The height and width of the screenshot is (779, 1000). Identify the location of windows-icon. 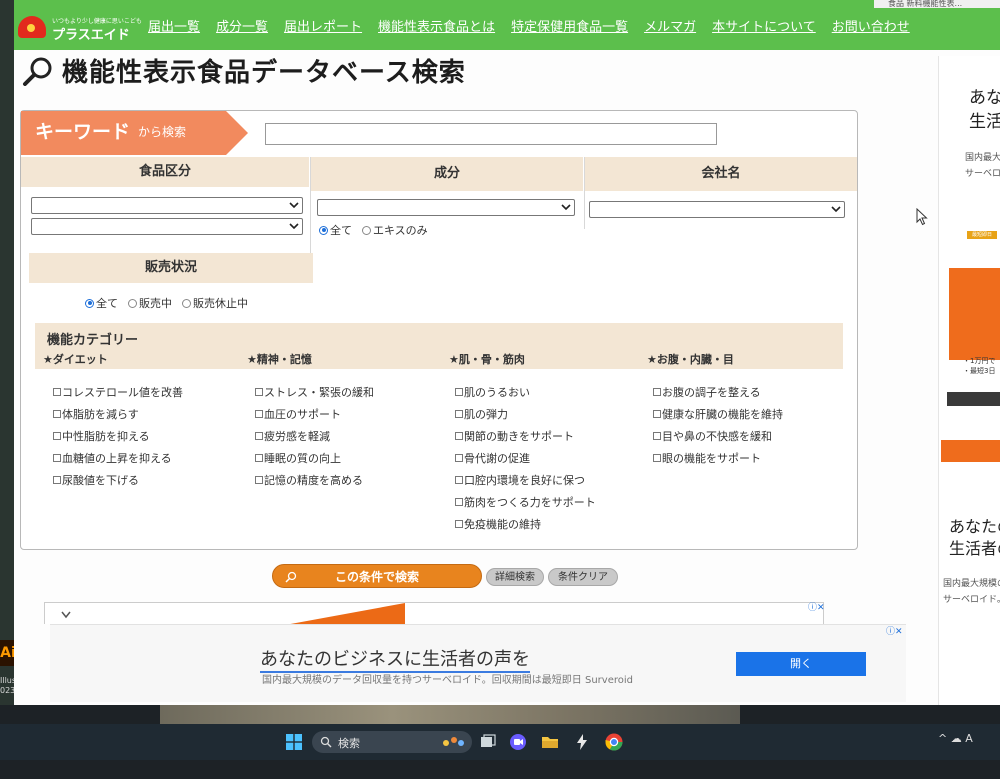
(294, 742).